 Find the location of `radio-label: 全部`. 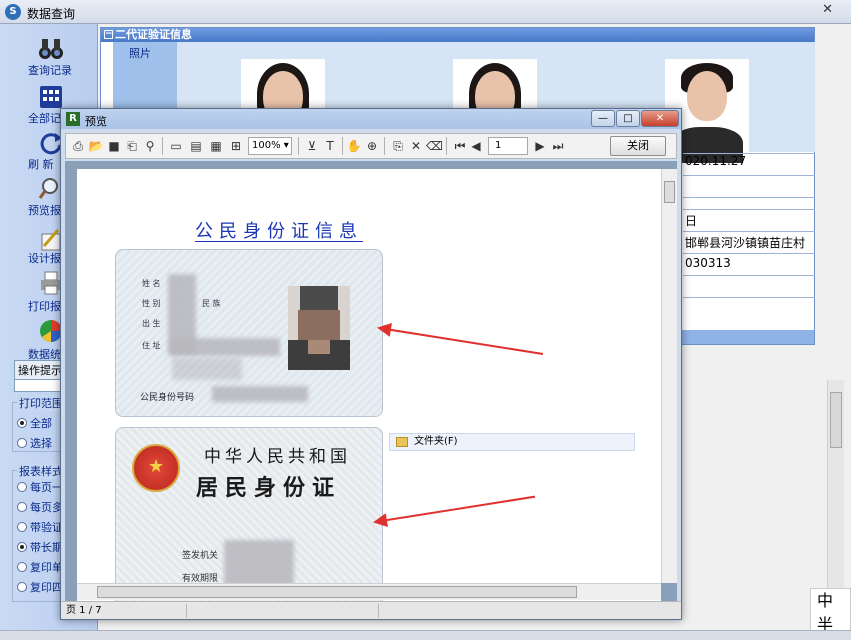

radio-label: 全部 is located at coordinates (41, 423).